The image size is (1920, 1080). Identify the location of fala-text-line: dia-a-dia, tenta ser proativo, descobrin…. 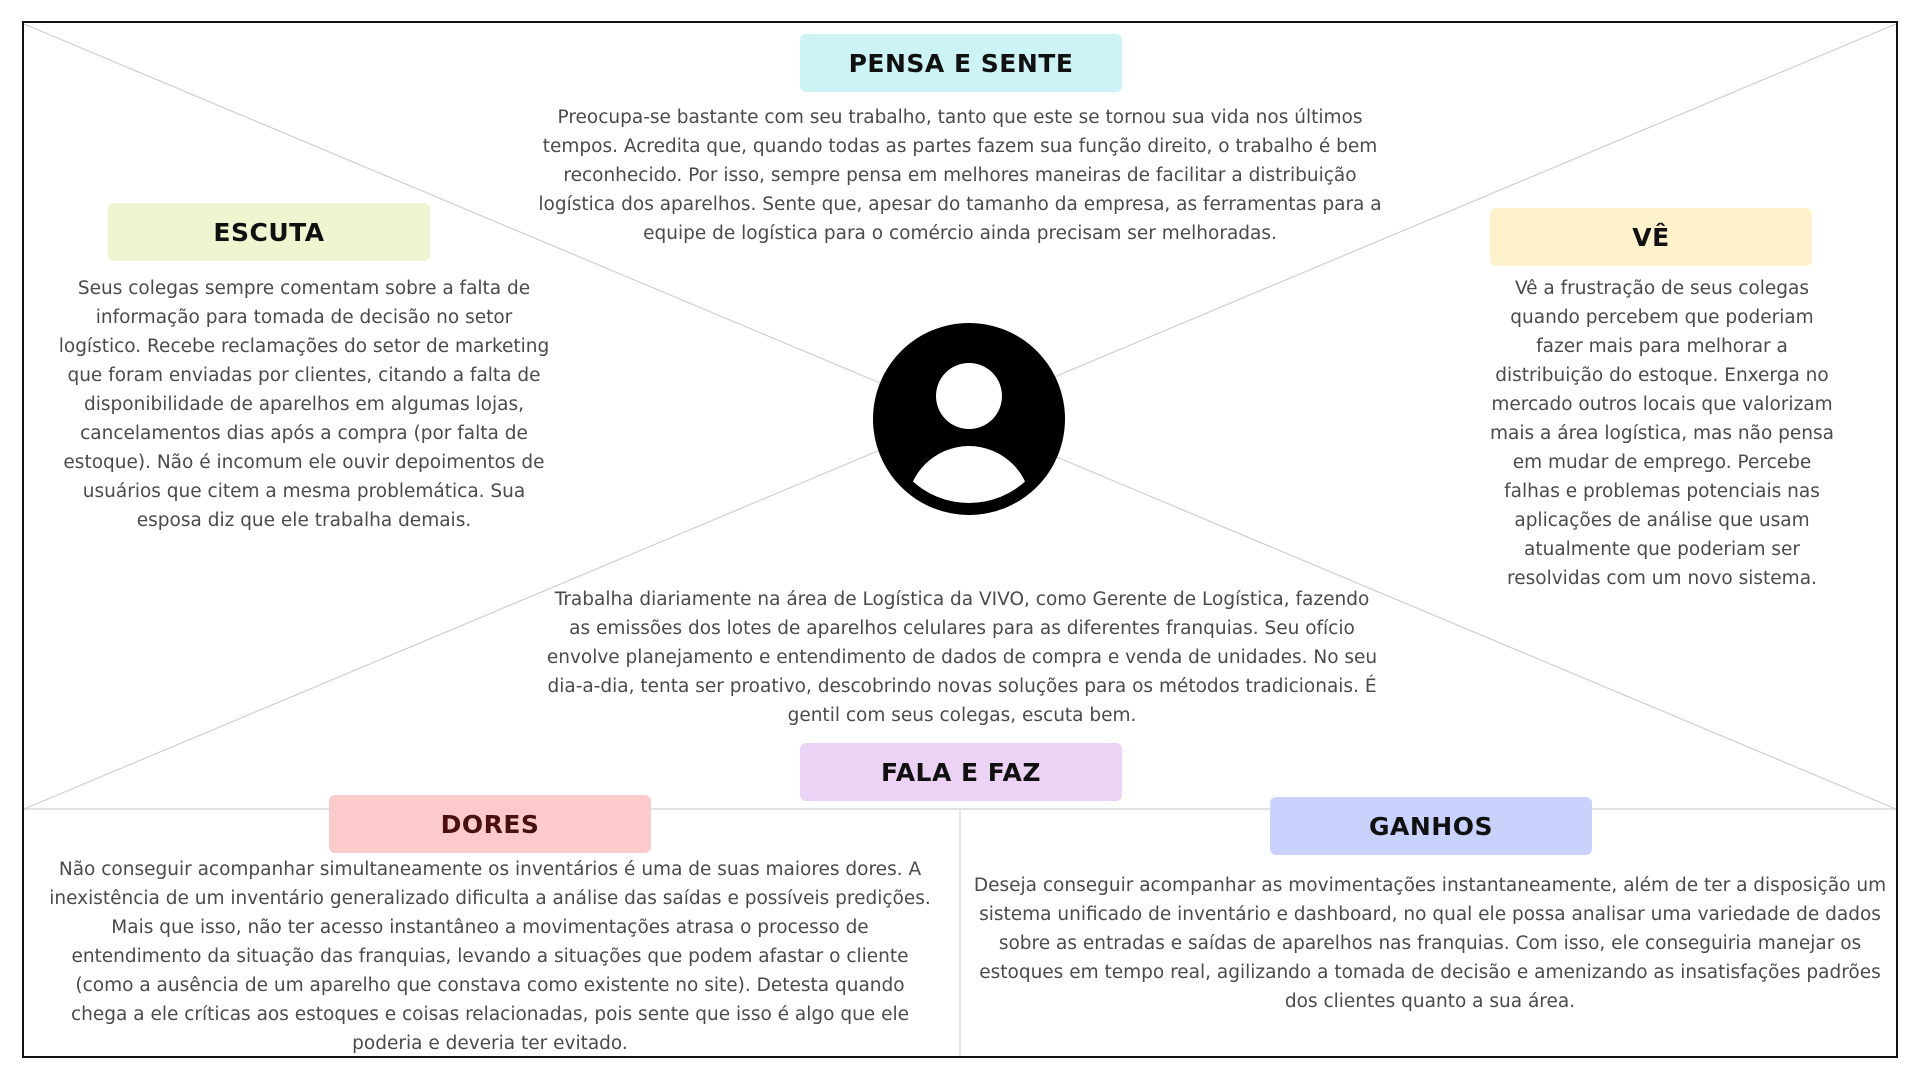
(962, 686).